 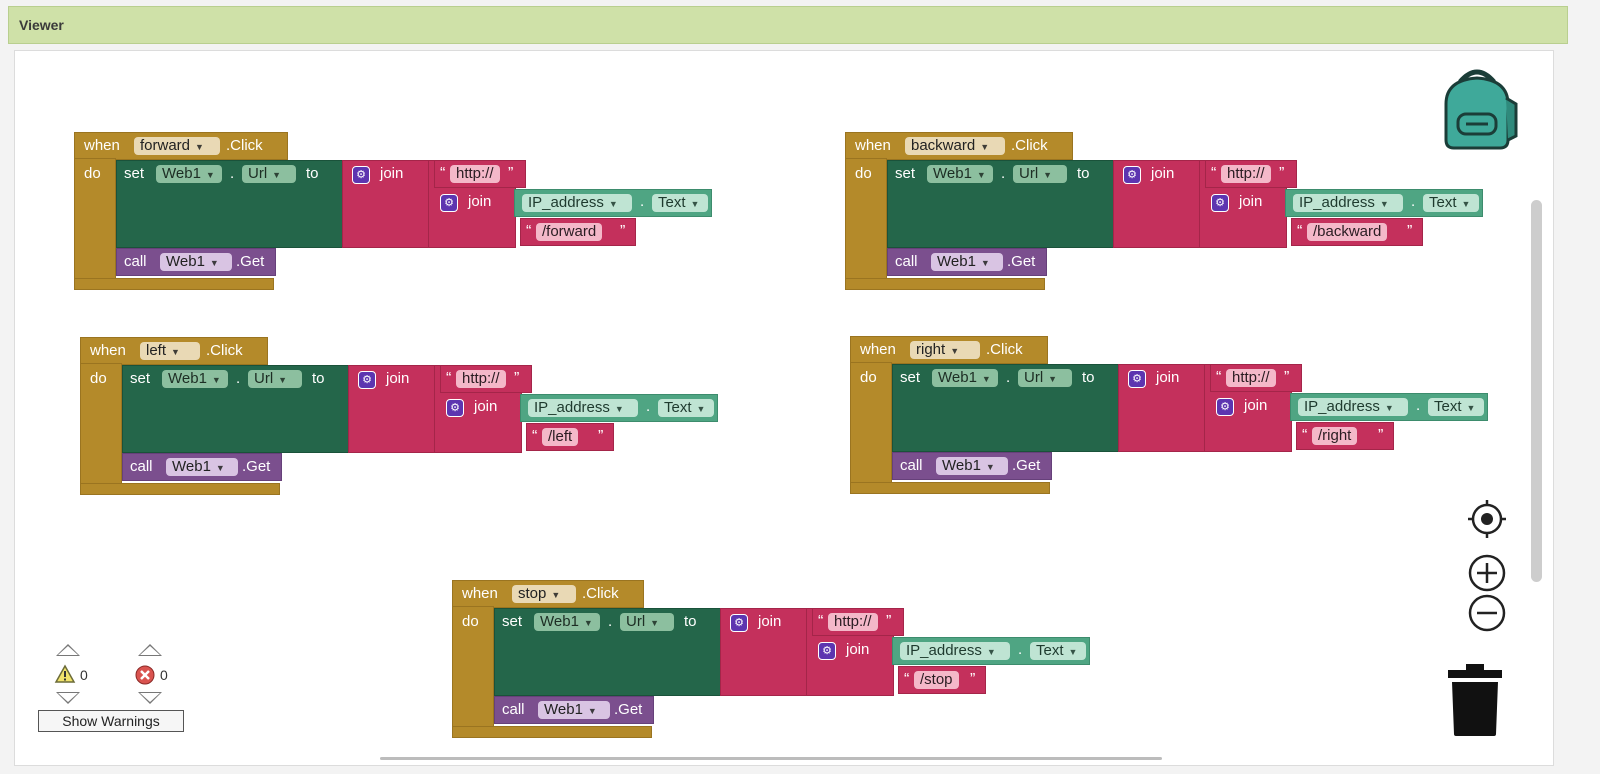 What do you see at coordinates (191, 466) in the screenshot?
I see `call-component-name: Web1` at bounding box center [191, 466].